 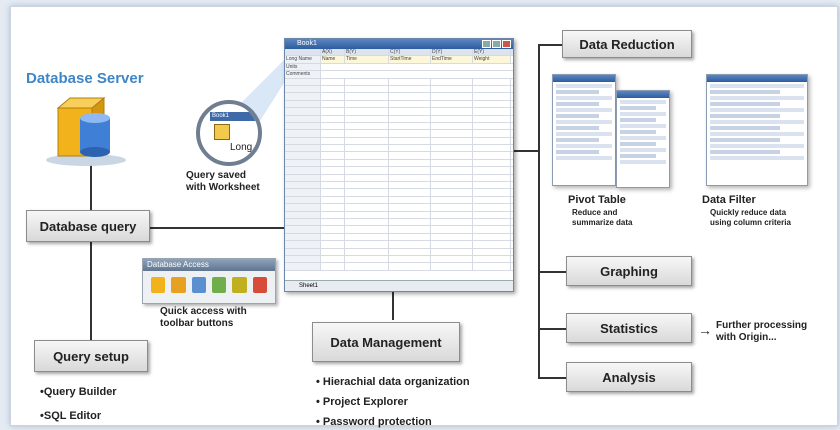 What do you see at coordinates (492, 59) in the screenshot?
I see `table-cell: Weight` at bounding box center [492, 59].